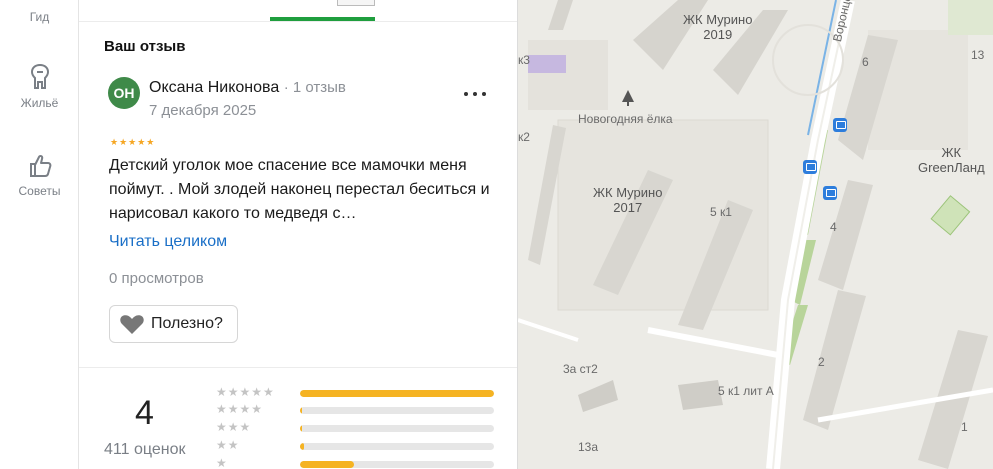 Image resolution: width=993 pixels, height=469 pixels. I want to click on average-rating: 4, so click(144, 413).